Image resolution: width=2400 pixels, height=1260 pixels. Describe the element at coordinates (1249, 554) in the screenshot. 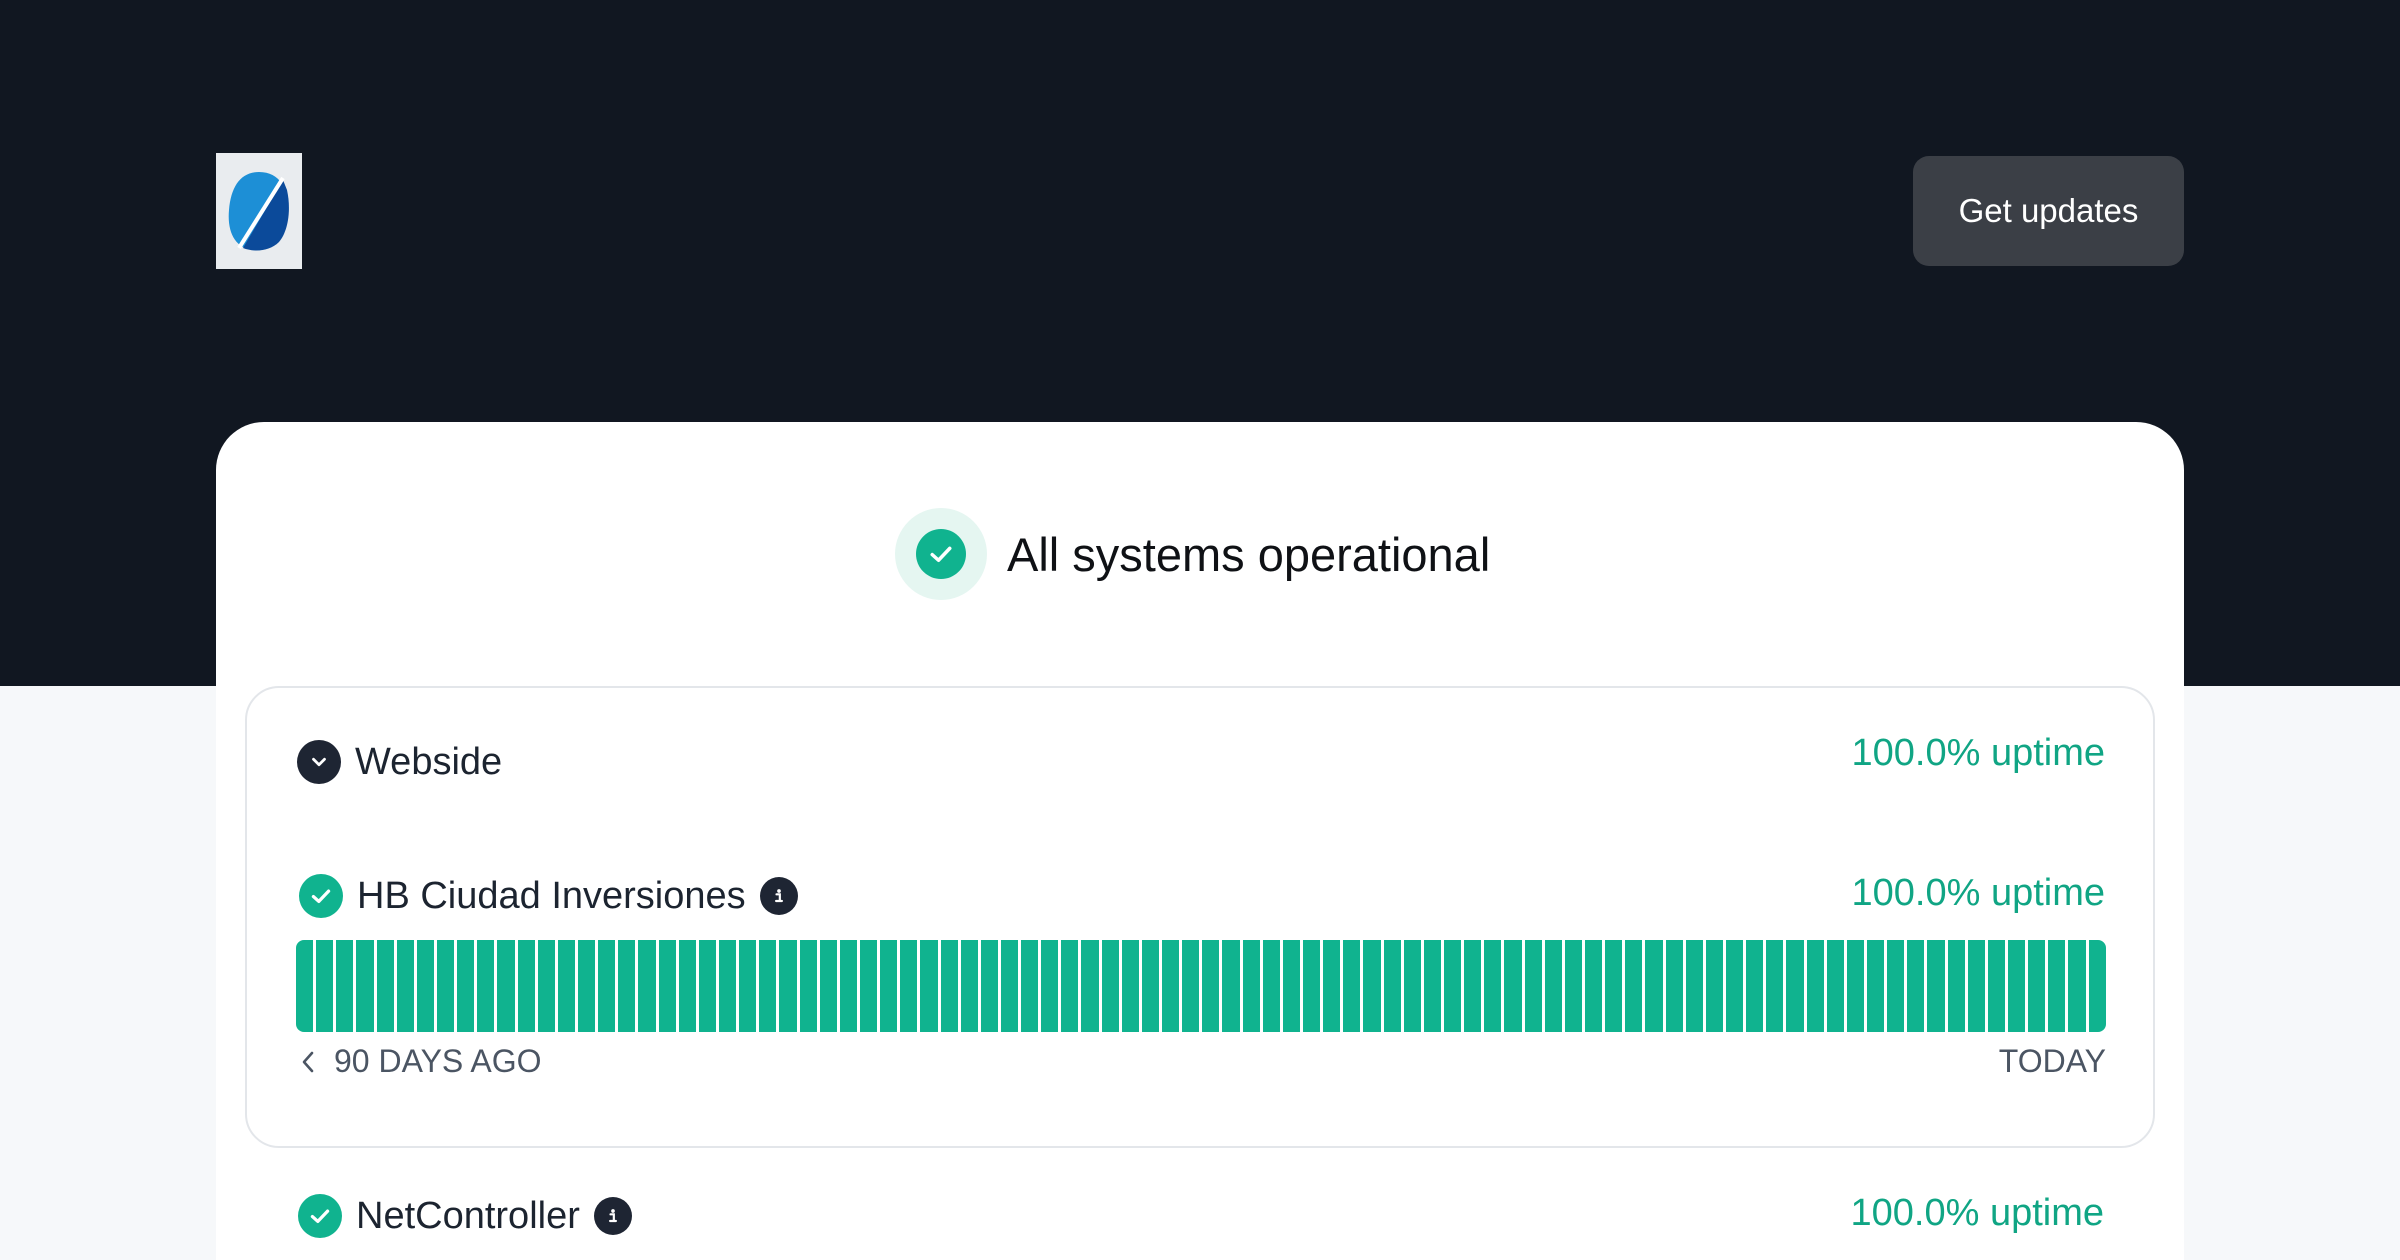

I see `overall-status-text: All systems operational` at that location.